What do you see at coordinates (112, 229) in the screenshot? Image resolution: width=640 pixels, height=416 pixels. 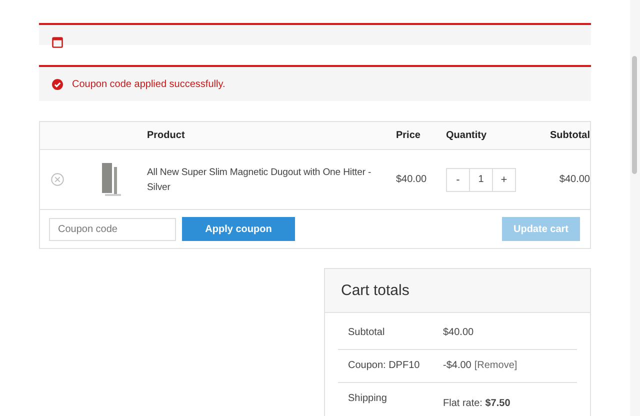 I see `coupon-field: Coupon code` at bounding box center [112, 229].